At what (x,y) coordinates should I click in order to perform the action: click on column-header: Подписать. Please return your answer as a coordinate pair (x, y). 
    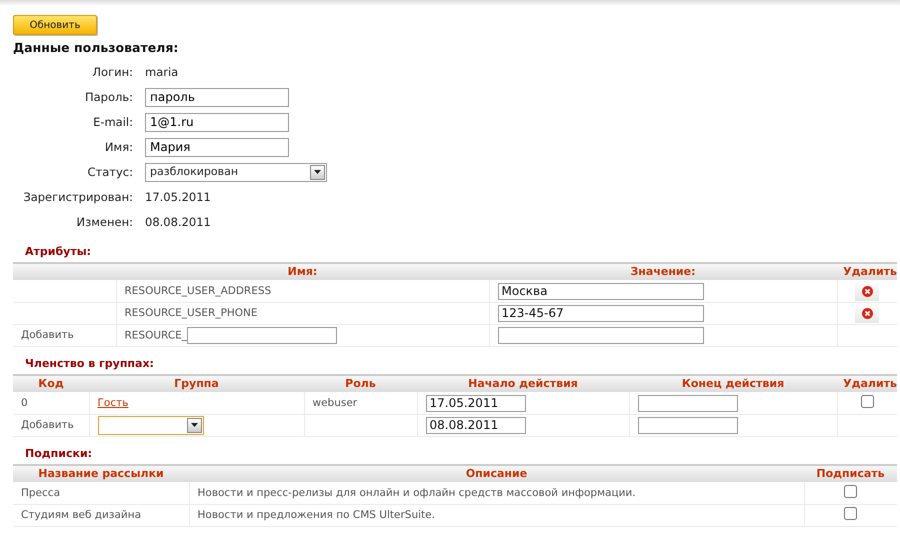
    Looking at the image, I should click on (850, 473).